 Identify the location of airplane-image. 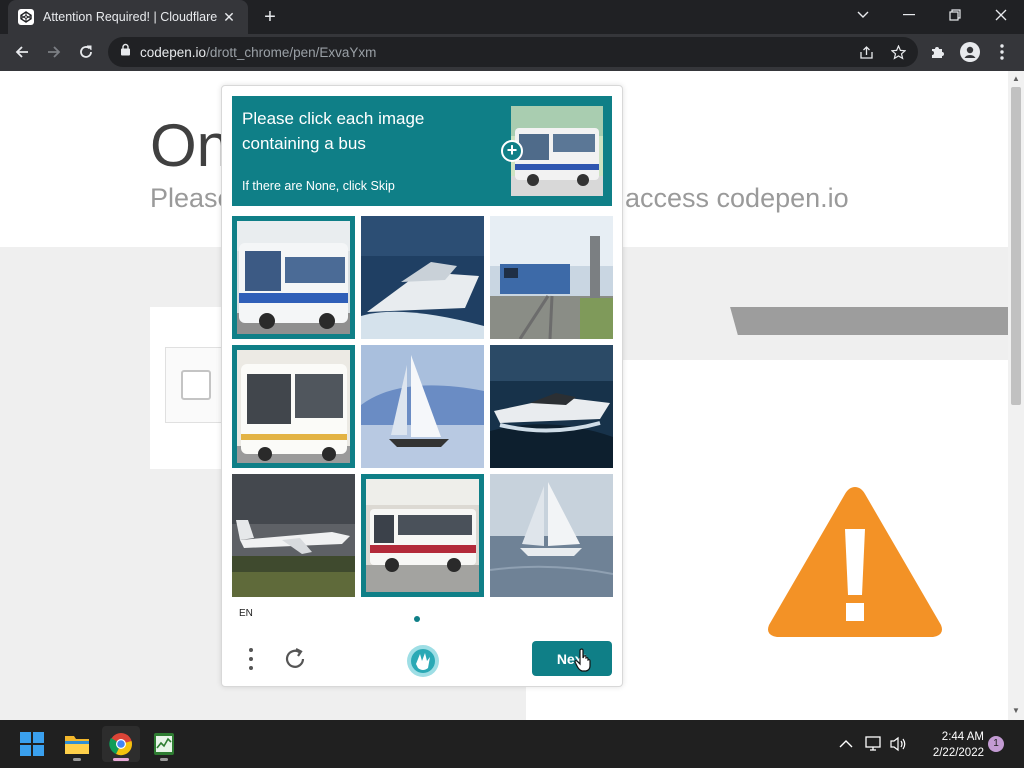
(293, 535).